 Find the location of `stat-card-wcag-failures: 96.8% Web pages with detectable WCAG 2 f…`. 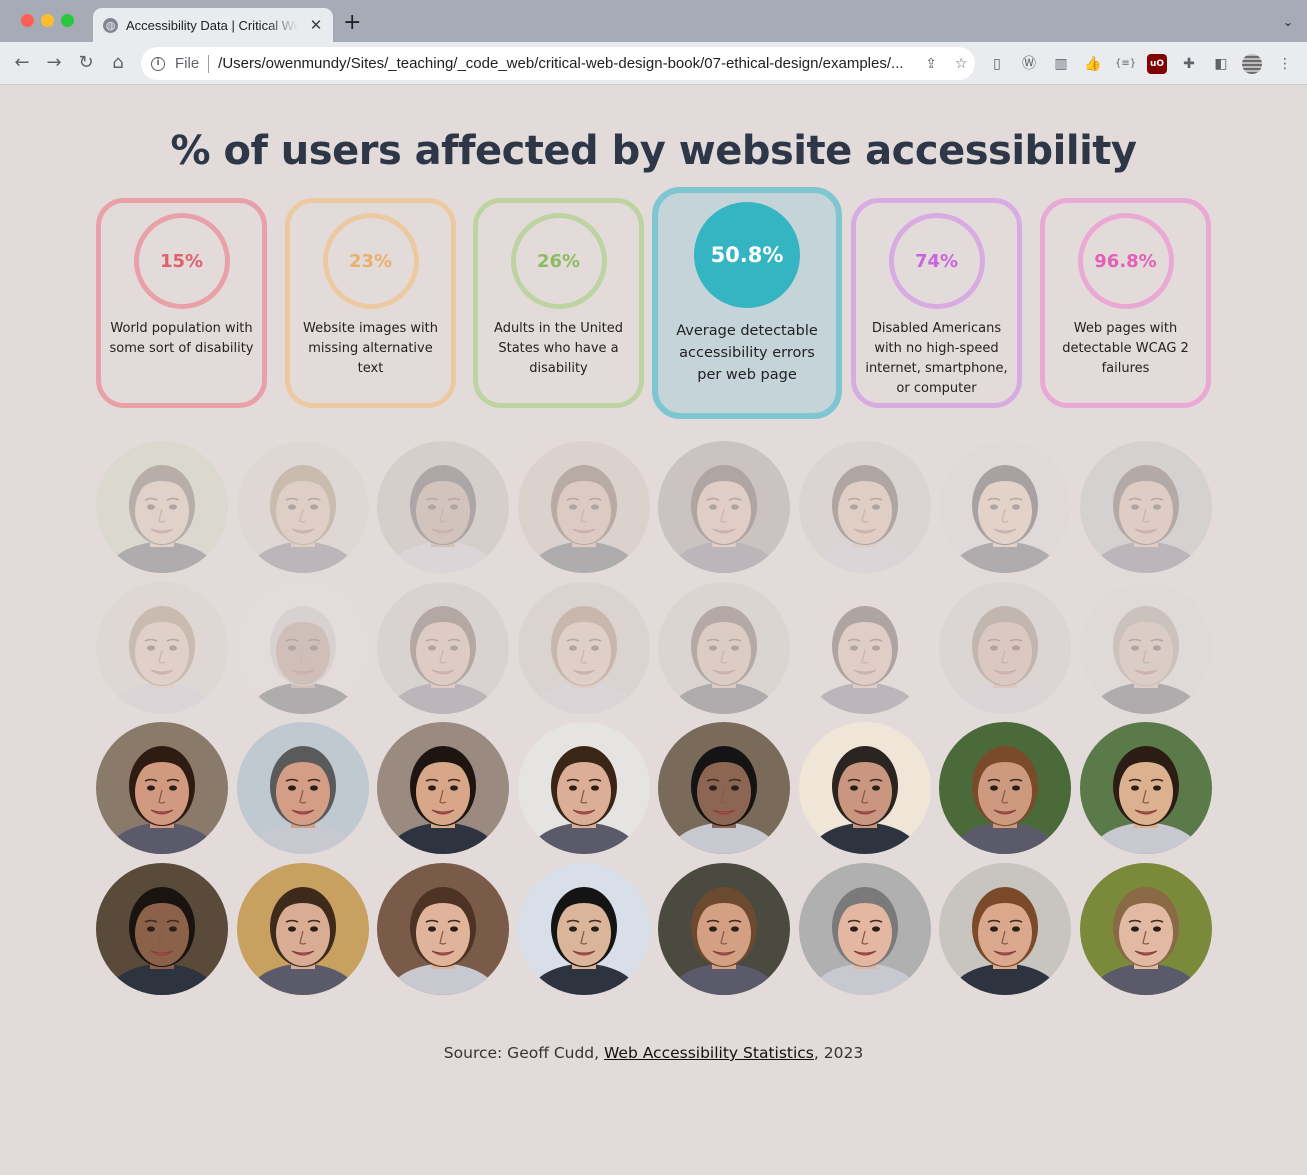

stat-card-wcag-failures: 96.8% Web pages with detectable WCAG 2 f… is located at coordinates (1125, 303).